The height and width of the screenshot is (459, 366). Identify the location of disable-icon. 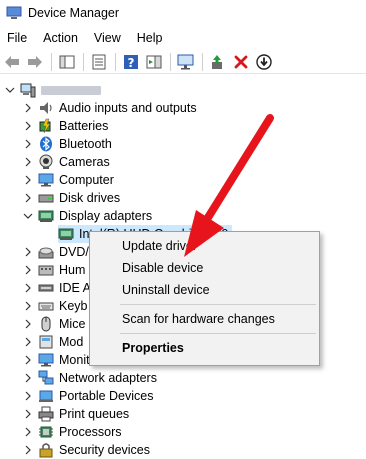
(264, 61).